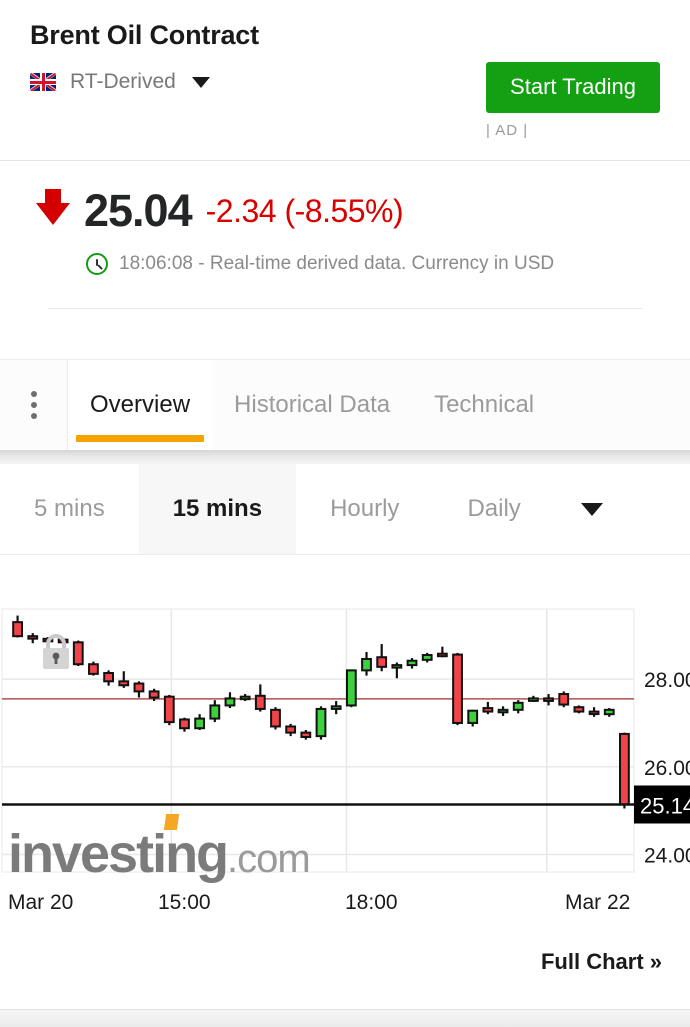 The height and width of the screenshot is (1027, 690). I want to click on page-title: Brent Oil Contract, so click(144, 35).